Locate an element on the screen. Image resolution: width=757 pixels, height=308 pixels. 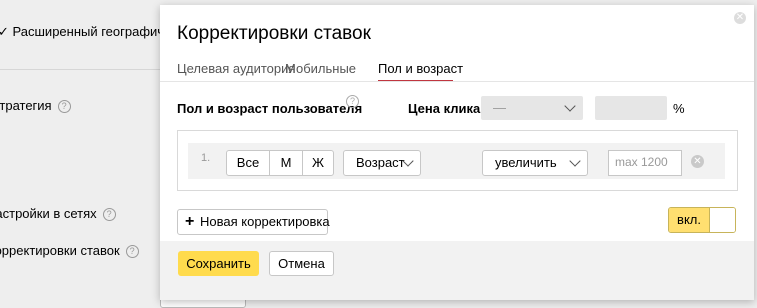
age-select-label: Возраст is located at coordinates (380, 162).